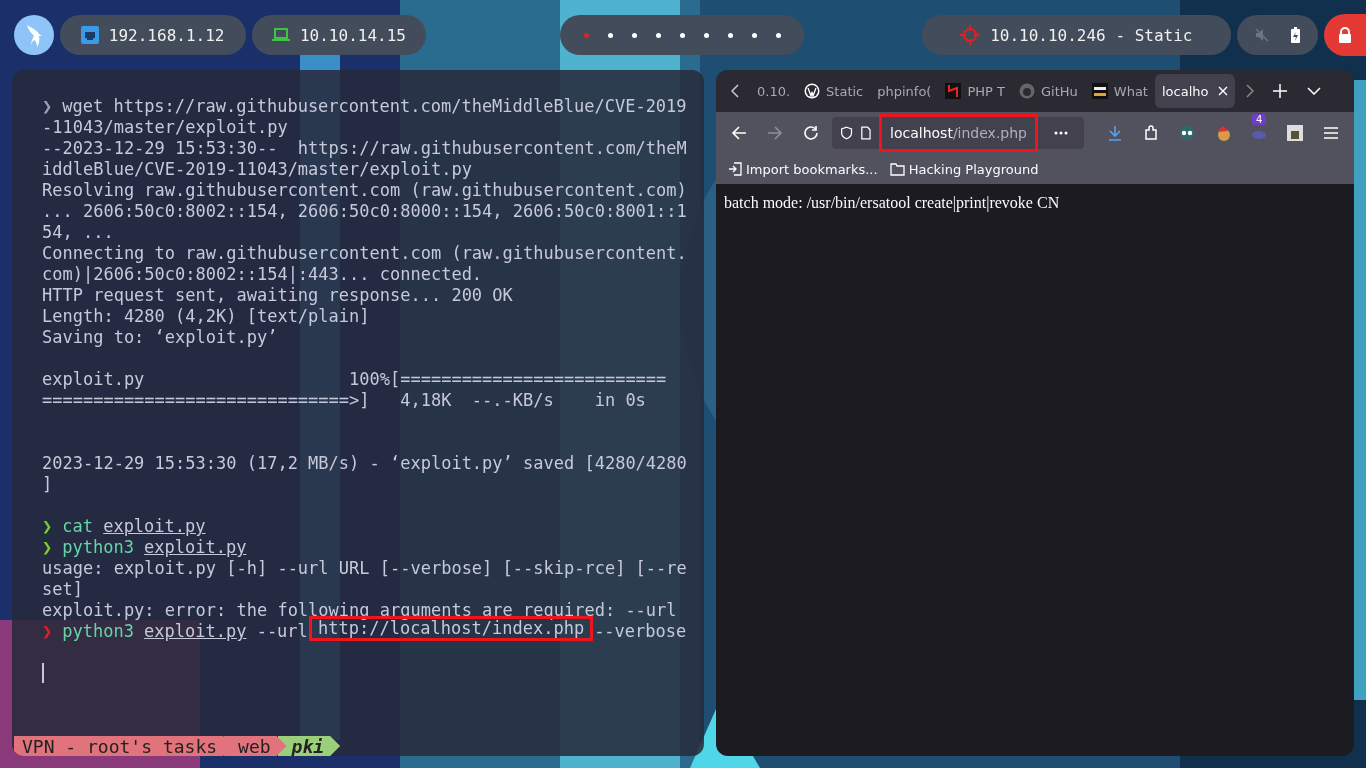  Describe the element at coordinates (1250, 91) in the screenshot. I see `chevron-right-icon` at that location.